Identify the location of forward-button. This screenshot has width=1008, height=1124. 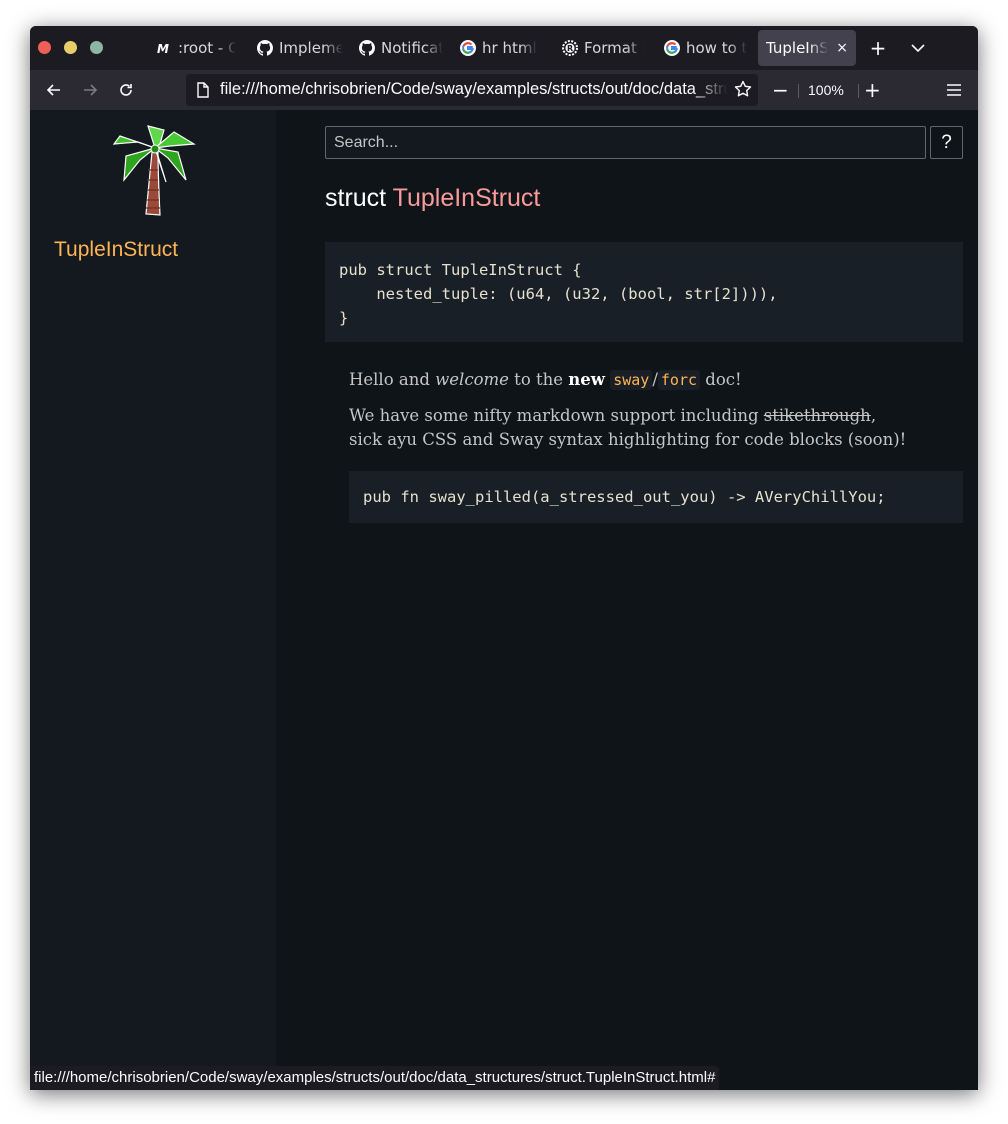
(90, 90).